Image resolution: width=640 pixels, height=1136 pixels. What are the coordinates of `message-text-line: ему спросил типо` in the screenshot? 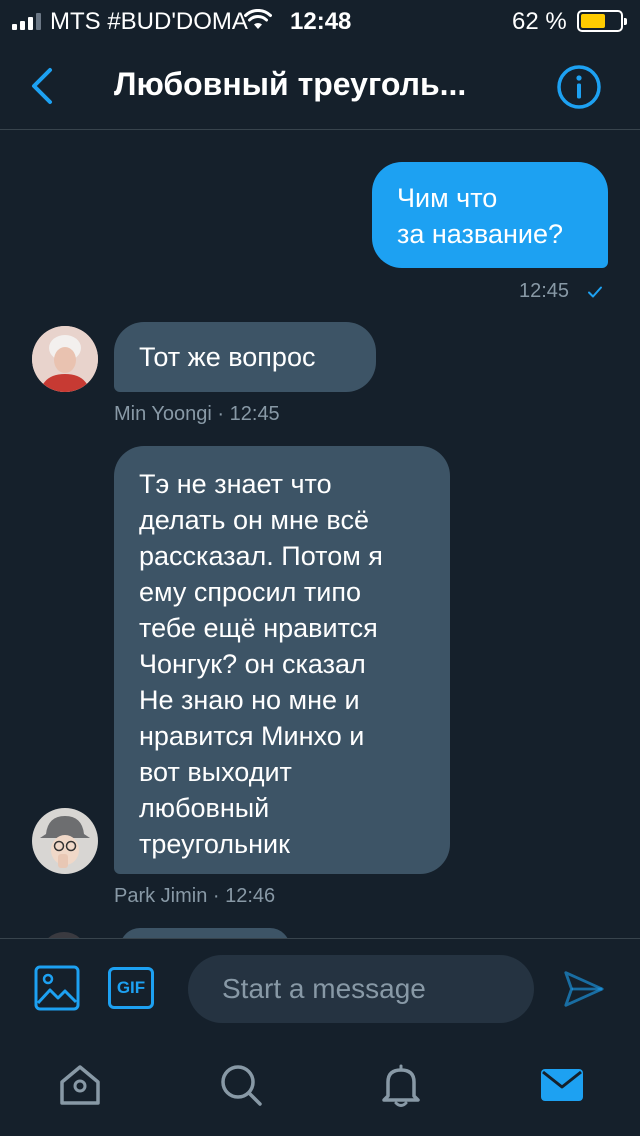 It's located at (250, 592).